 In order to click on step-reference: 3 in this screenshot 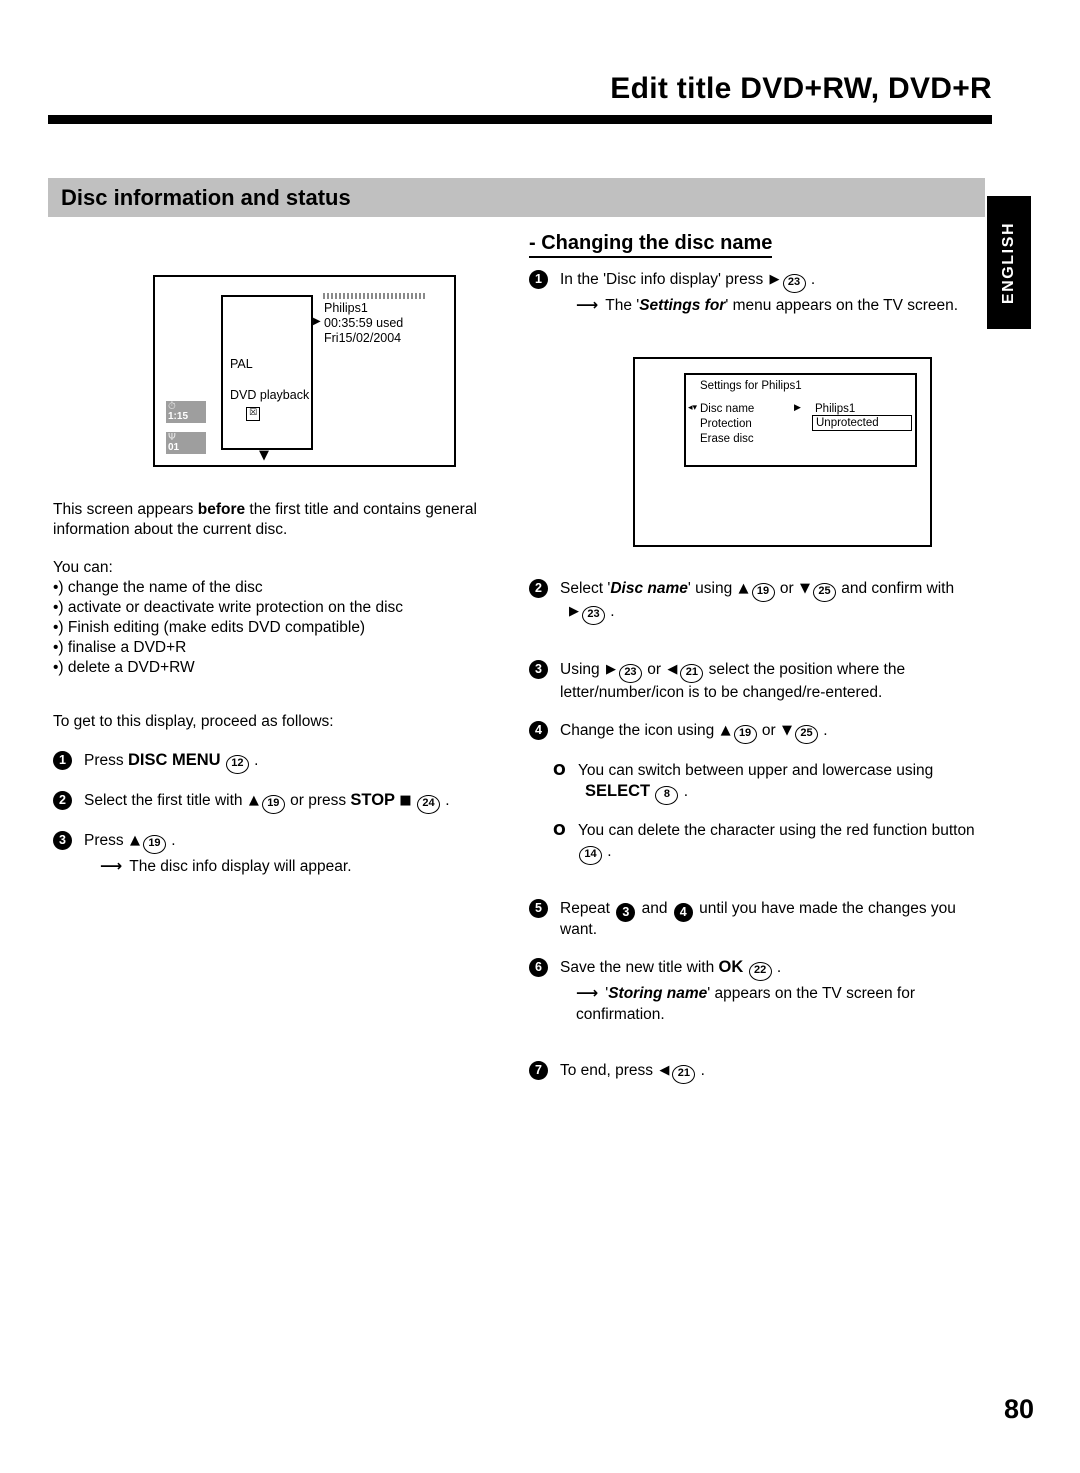, I will do `click(626, 912)`.